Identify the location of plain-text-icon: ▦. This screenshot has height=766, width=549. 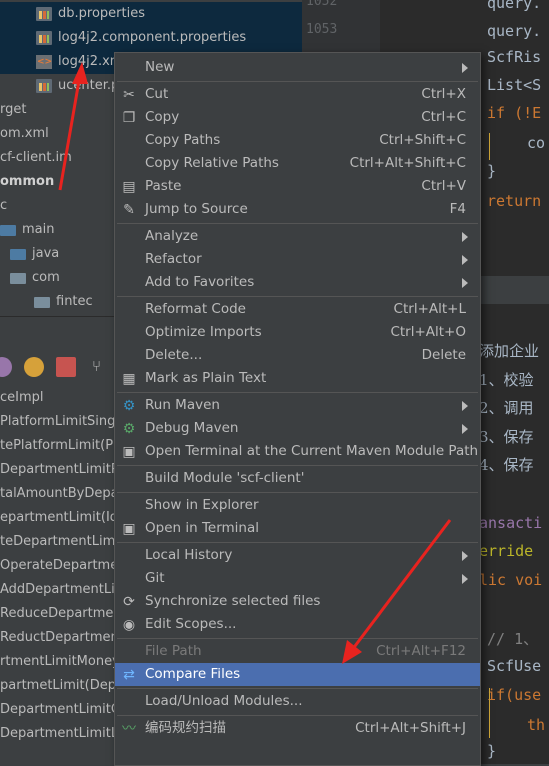
(129, 379).